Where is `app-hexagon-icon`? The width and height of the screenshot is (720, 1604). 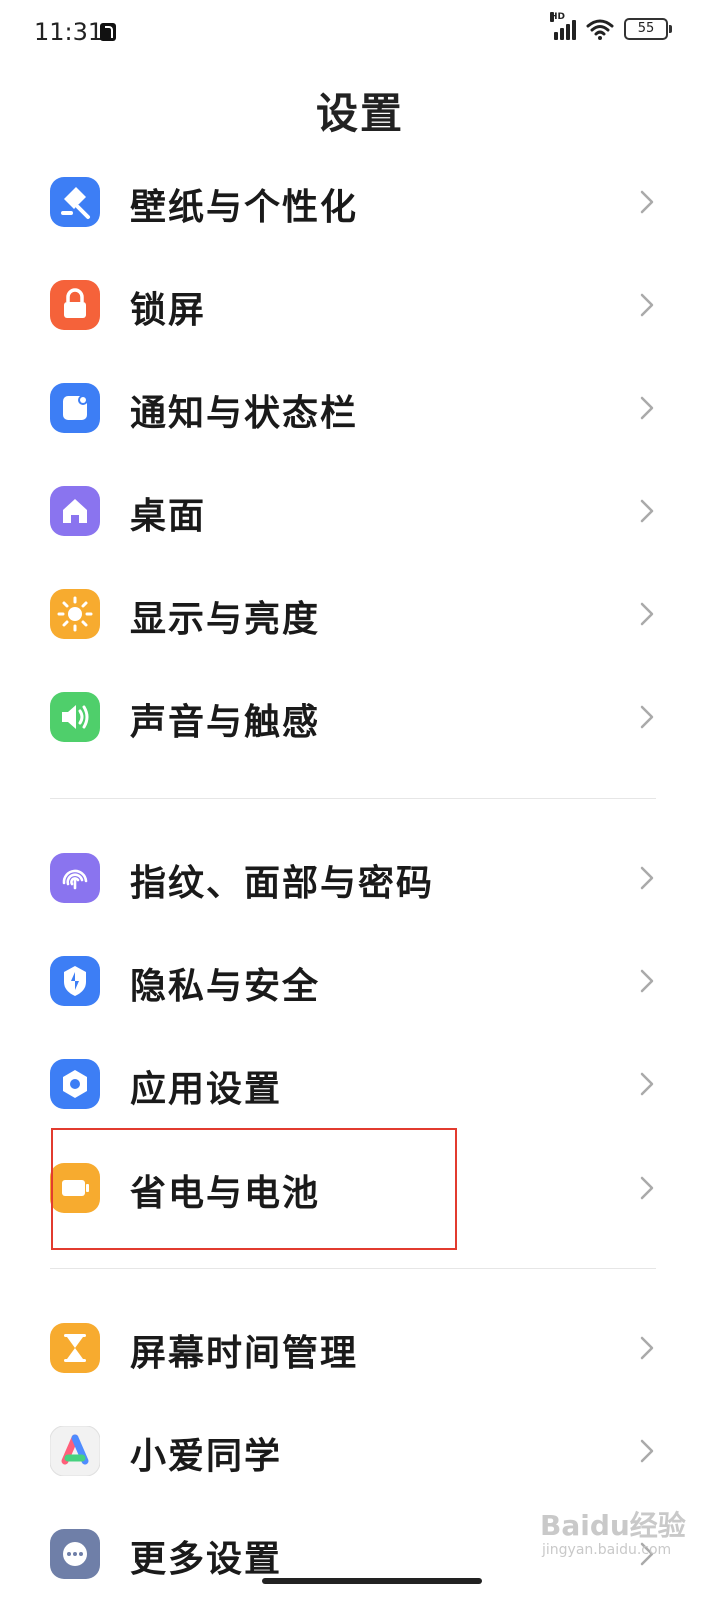
app-hexagon-icon is located at coordinates (75, 1084).